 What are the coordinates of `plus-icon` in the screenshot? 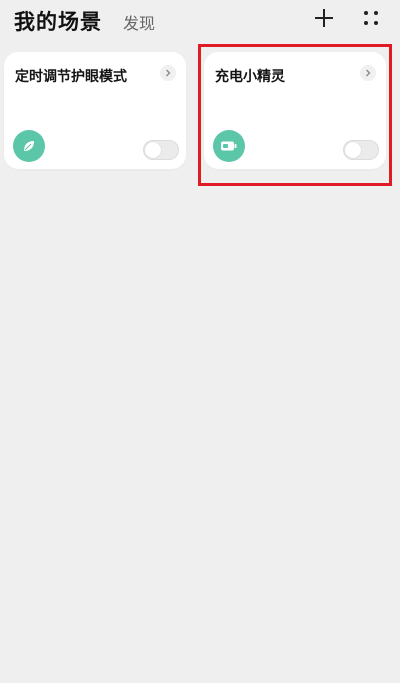 It's located at (324, 18).